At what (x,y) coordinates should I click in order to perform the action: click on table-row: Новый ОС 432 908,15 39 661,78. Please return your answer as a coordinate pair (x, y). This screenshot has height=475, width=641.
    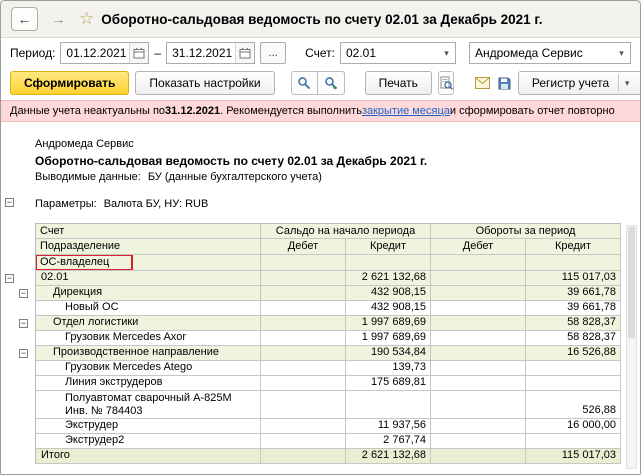
    Looking at the image, I should click on (320, 308).